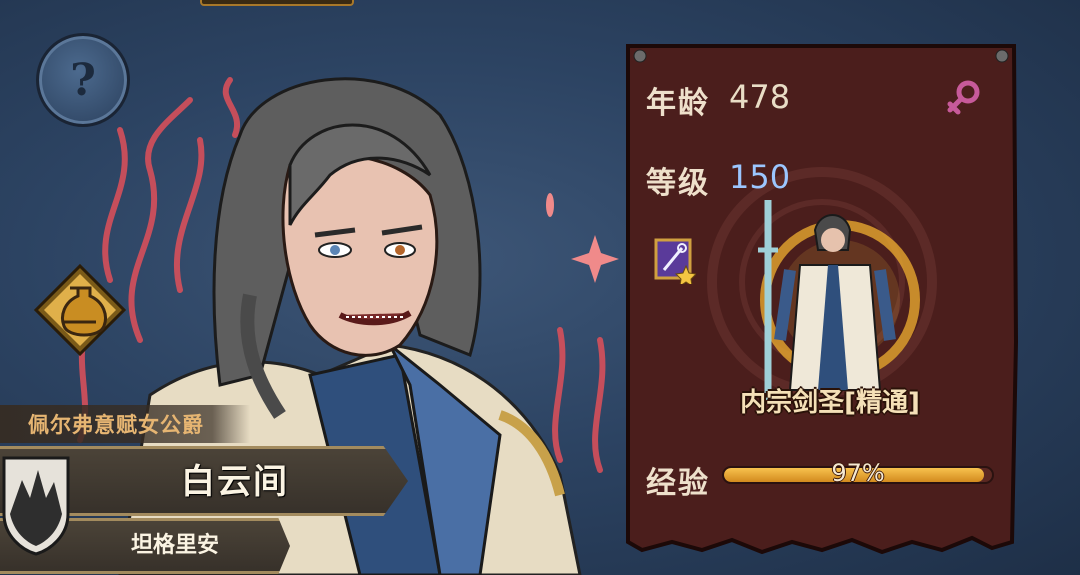 This screenshot has height=575, width=1080. I want to click on character-name: 白云间, so click(235, 481).